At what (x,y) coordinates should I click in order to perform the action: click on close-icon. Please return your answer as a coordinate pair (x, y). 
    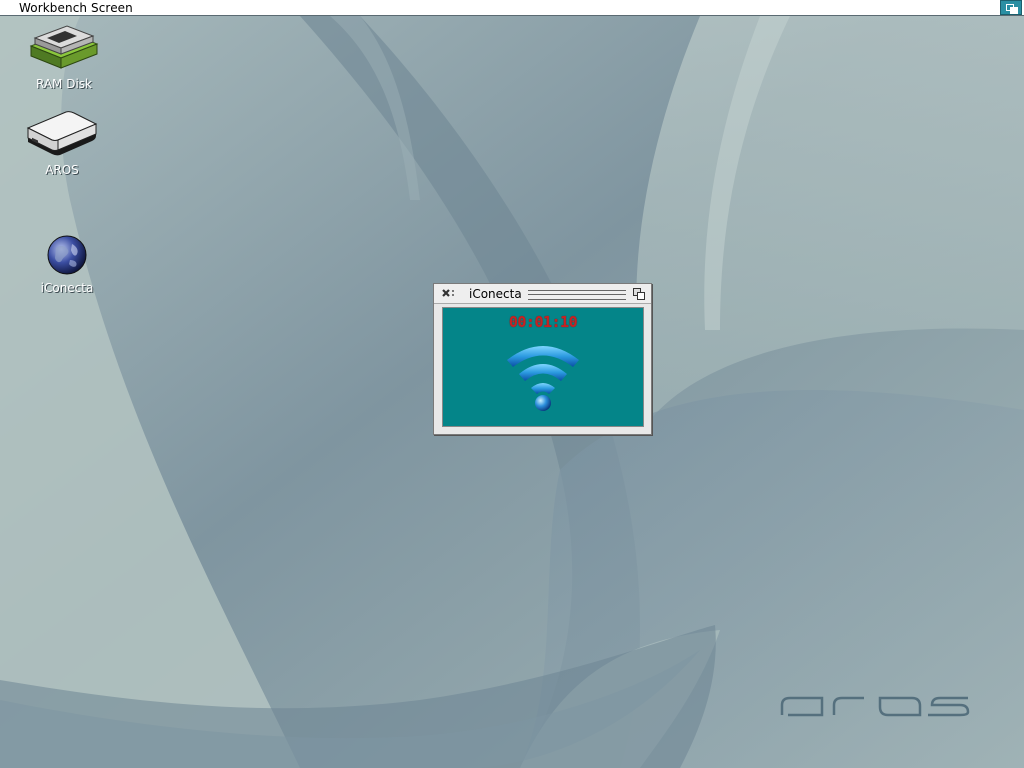
    Looking at the image, I should click on (448, 294).